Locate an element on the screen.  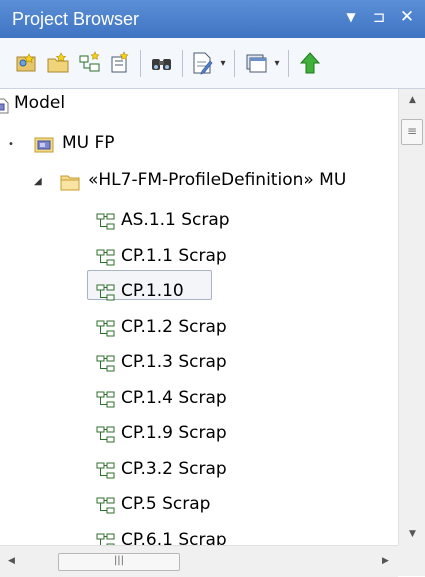
tree-node-diagram: AS.1.1 Scrap is located at coordinates (199, 221).